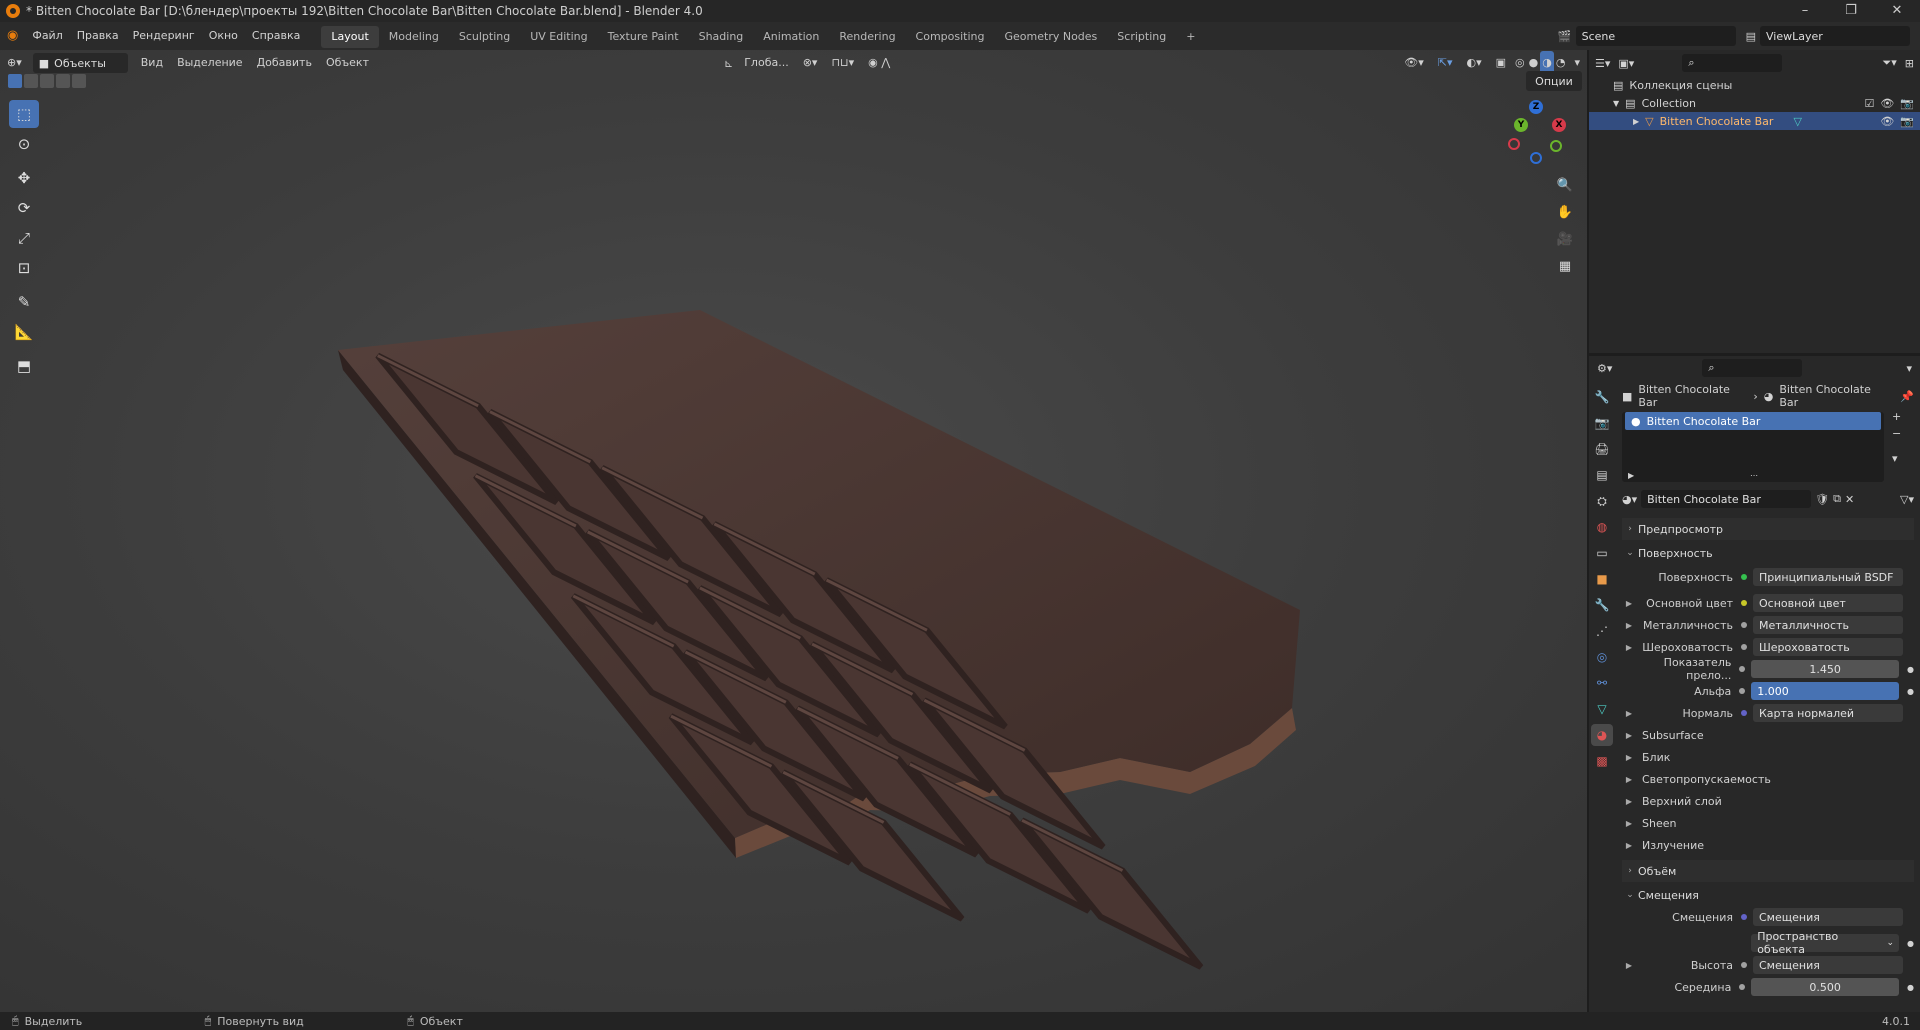 This screenshot has height=1030, width=1920. Describe the element at coordinates (1602, 579) in the screenshot. I see `object-tab-icon: ■` at that location.